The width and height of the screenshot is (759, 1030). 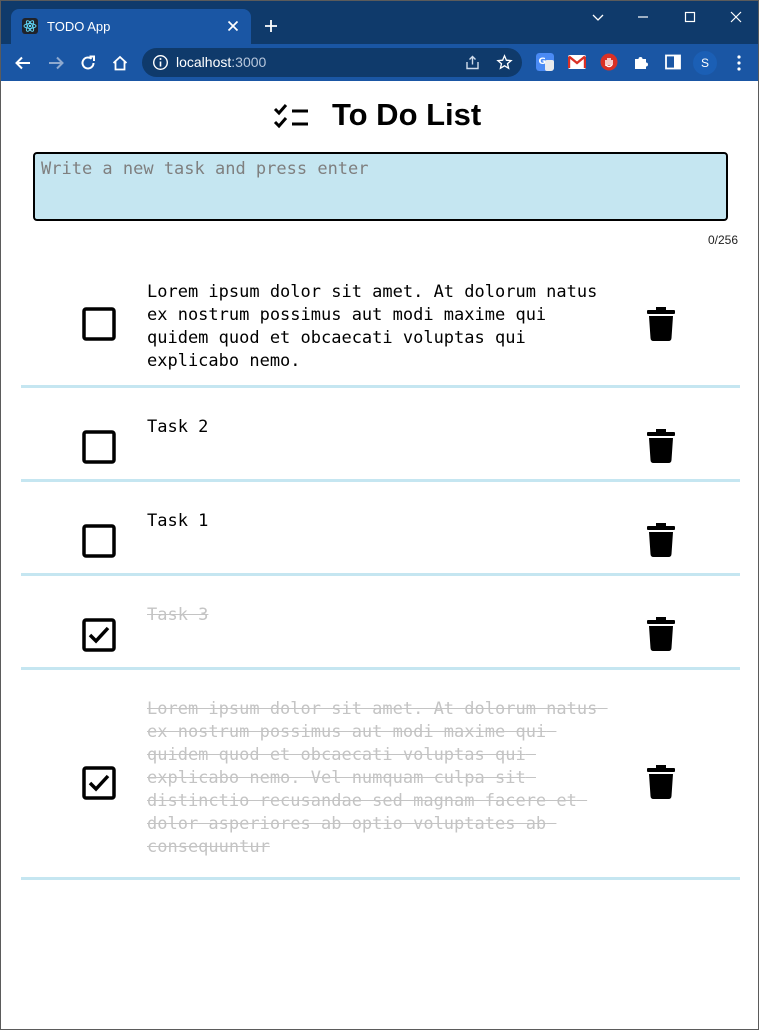 What do you see at coordinates (641, 62) in the screenshot?
I see `extensions-puzzle-icon` at bounding box center [641, 62].